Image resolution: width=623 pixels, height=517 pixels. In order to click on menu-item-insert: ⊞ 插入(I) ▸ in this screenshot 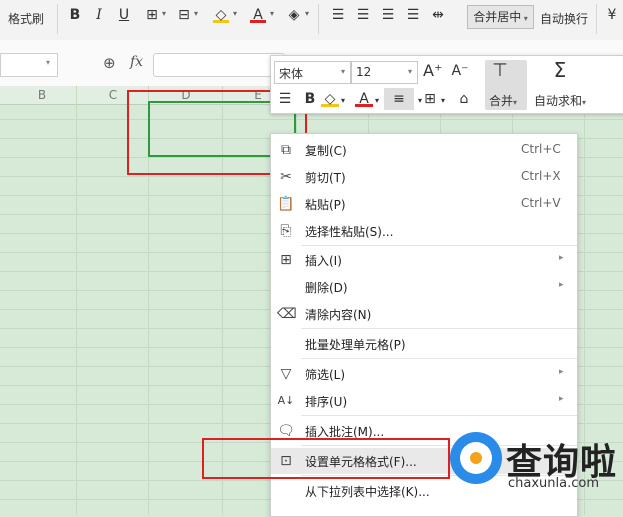, I will do `click(424, 260)`.